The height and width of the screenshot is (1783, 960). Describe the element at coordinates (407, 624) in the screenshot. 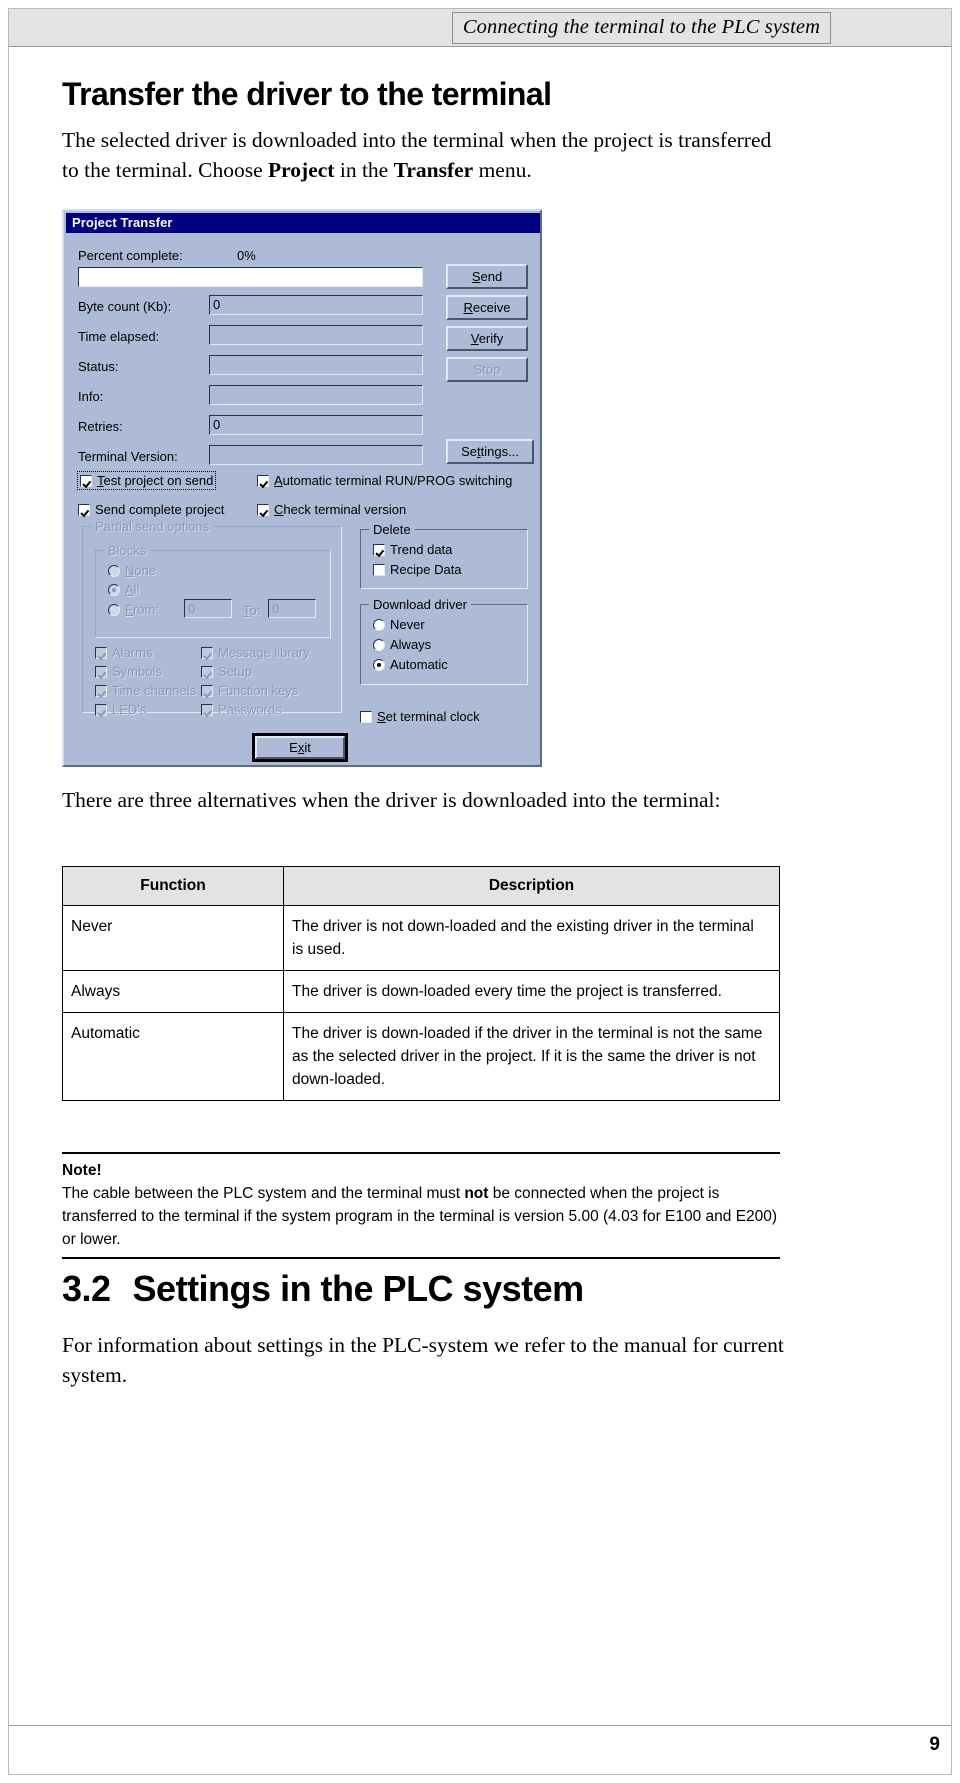

I see `download-never-label: Never` at that location.